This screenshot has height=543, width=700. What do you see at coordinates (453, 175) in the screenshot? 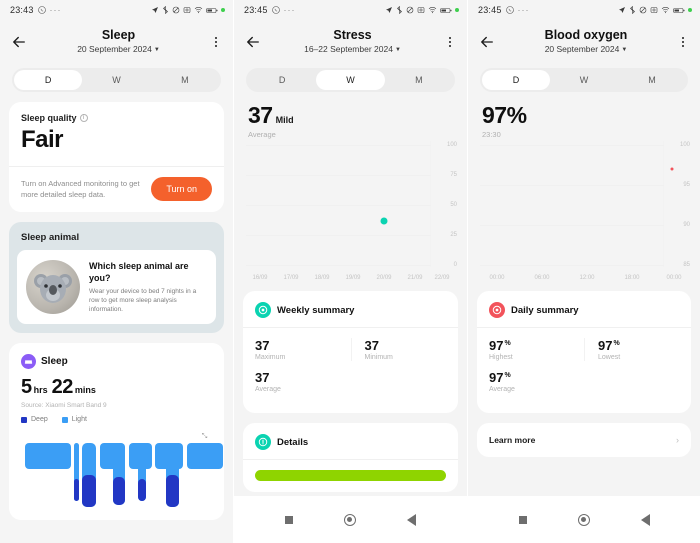
I see `y-tick: 75` at bounding box center [453, 175].